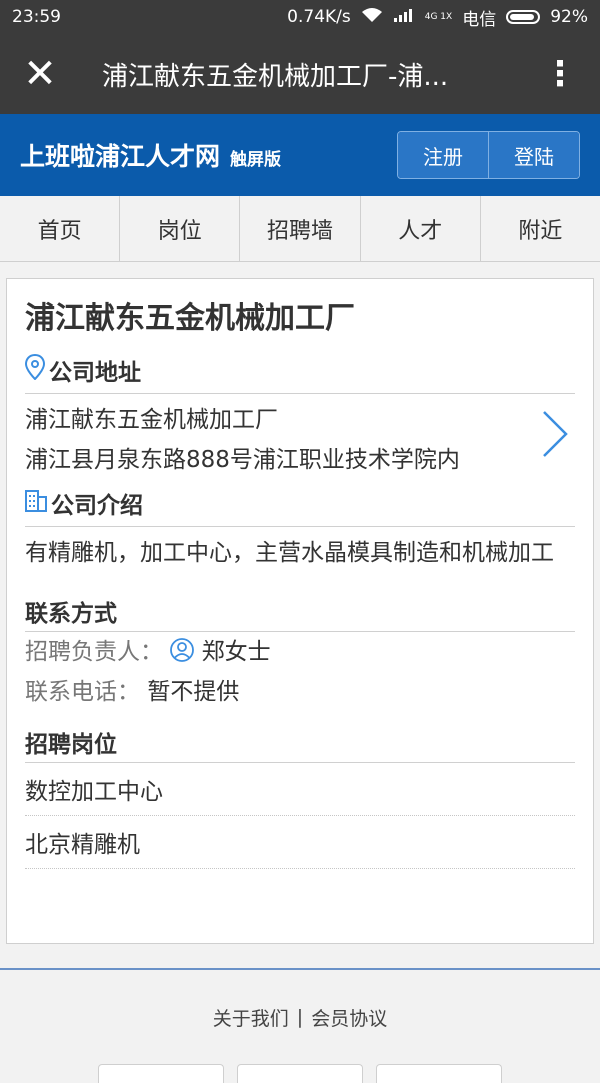 The image size is (600, 1083). I want to click on contact-person-value: 郑女士, so click(236, 652).